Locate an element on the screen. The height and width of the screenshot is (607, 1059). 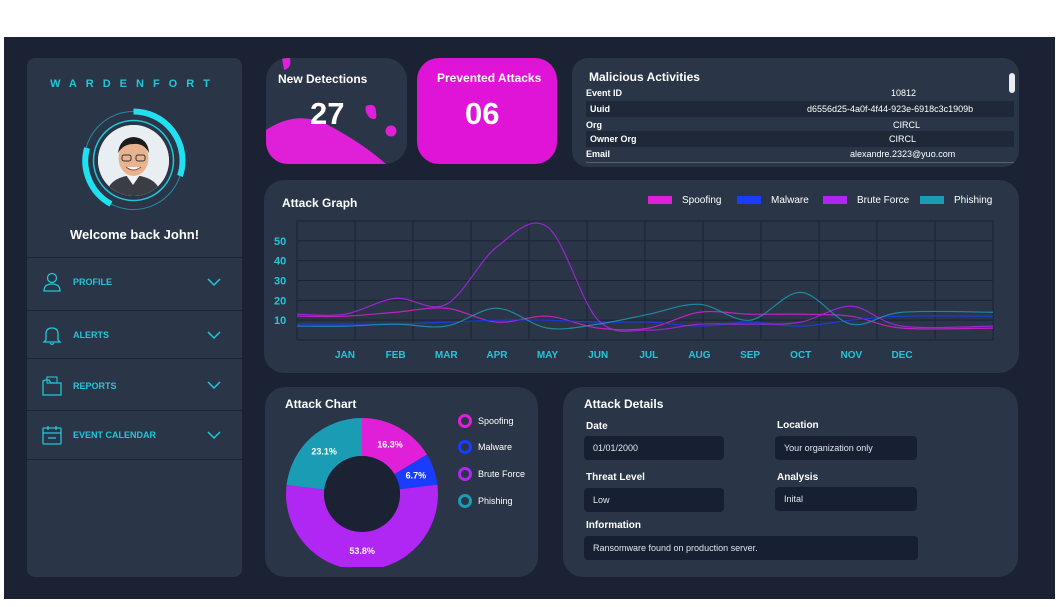
donut-hole is located at coordinates (362, 494).